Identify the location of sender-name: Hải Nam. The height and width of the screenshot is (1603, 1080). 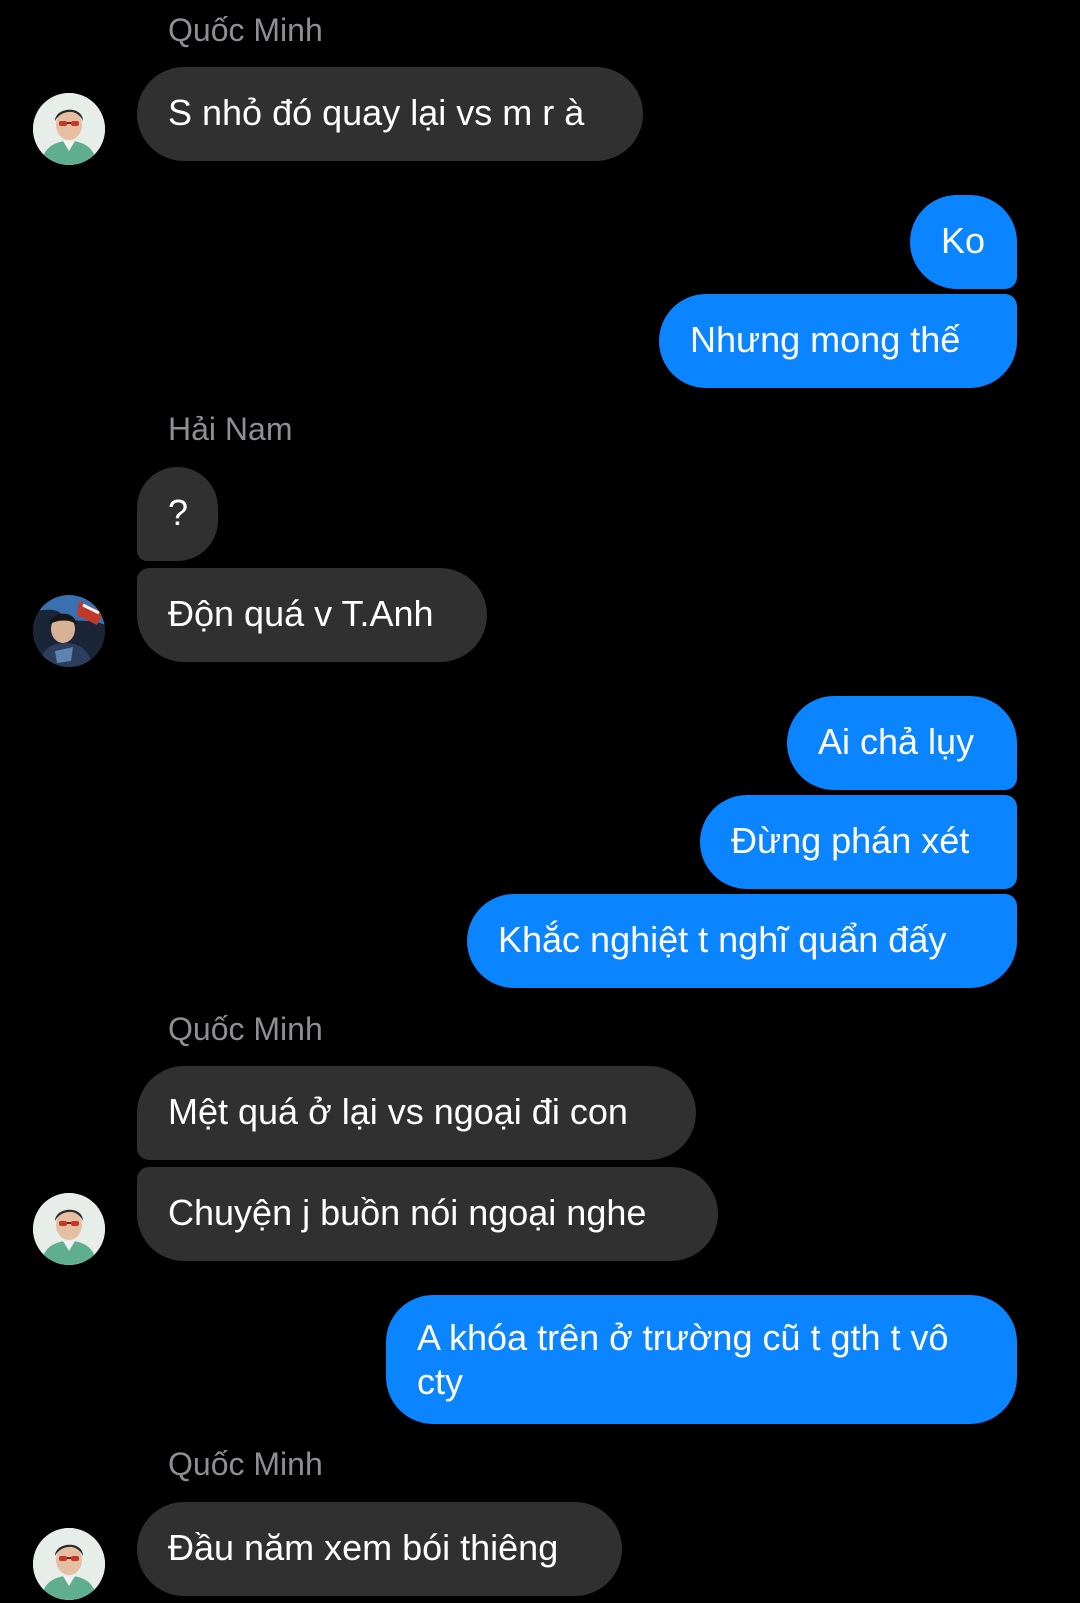
(230, 429).